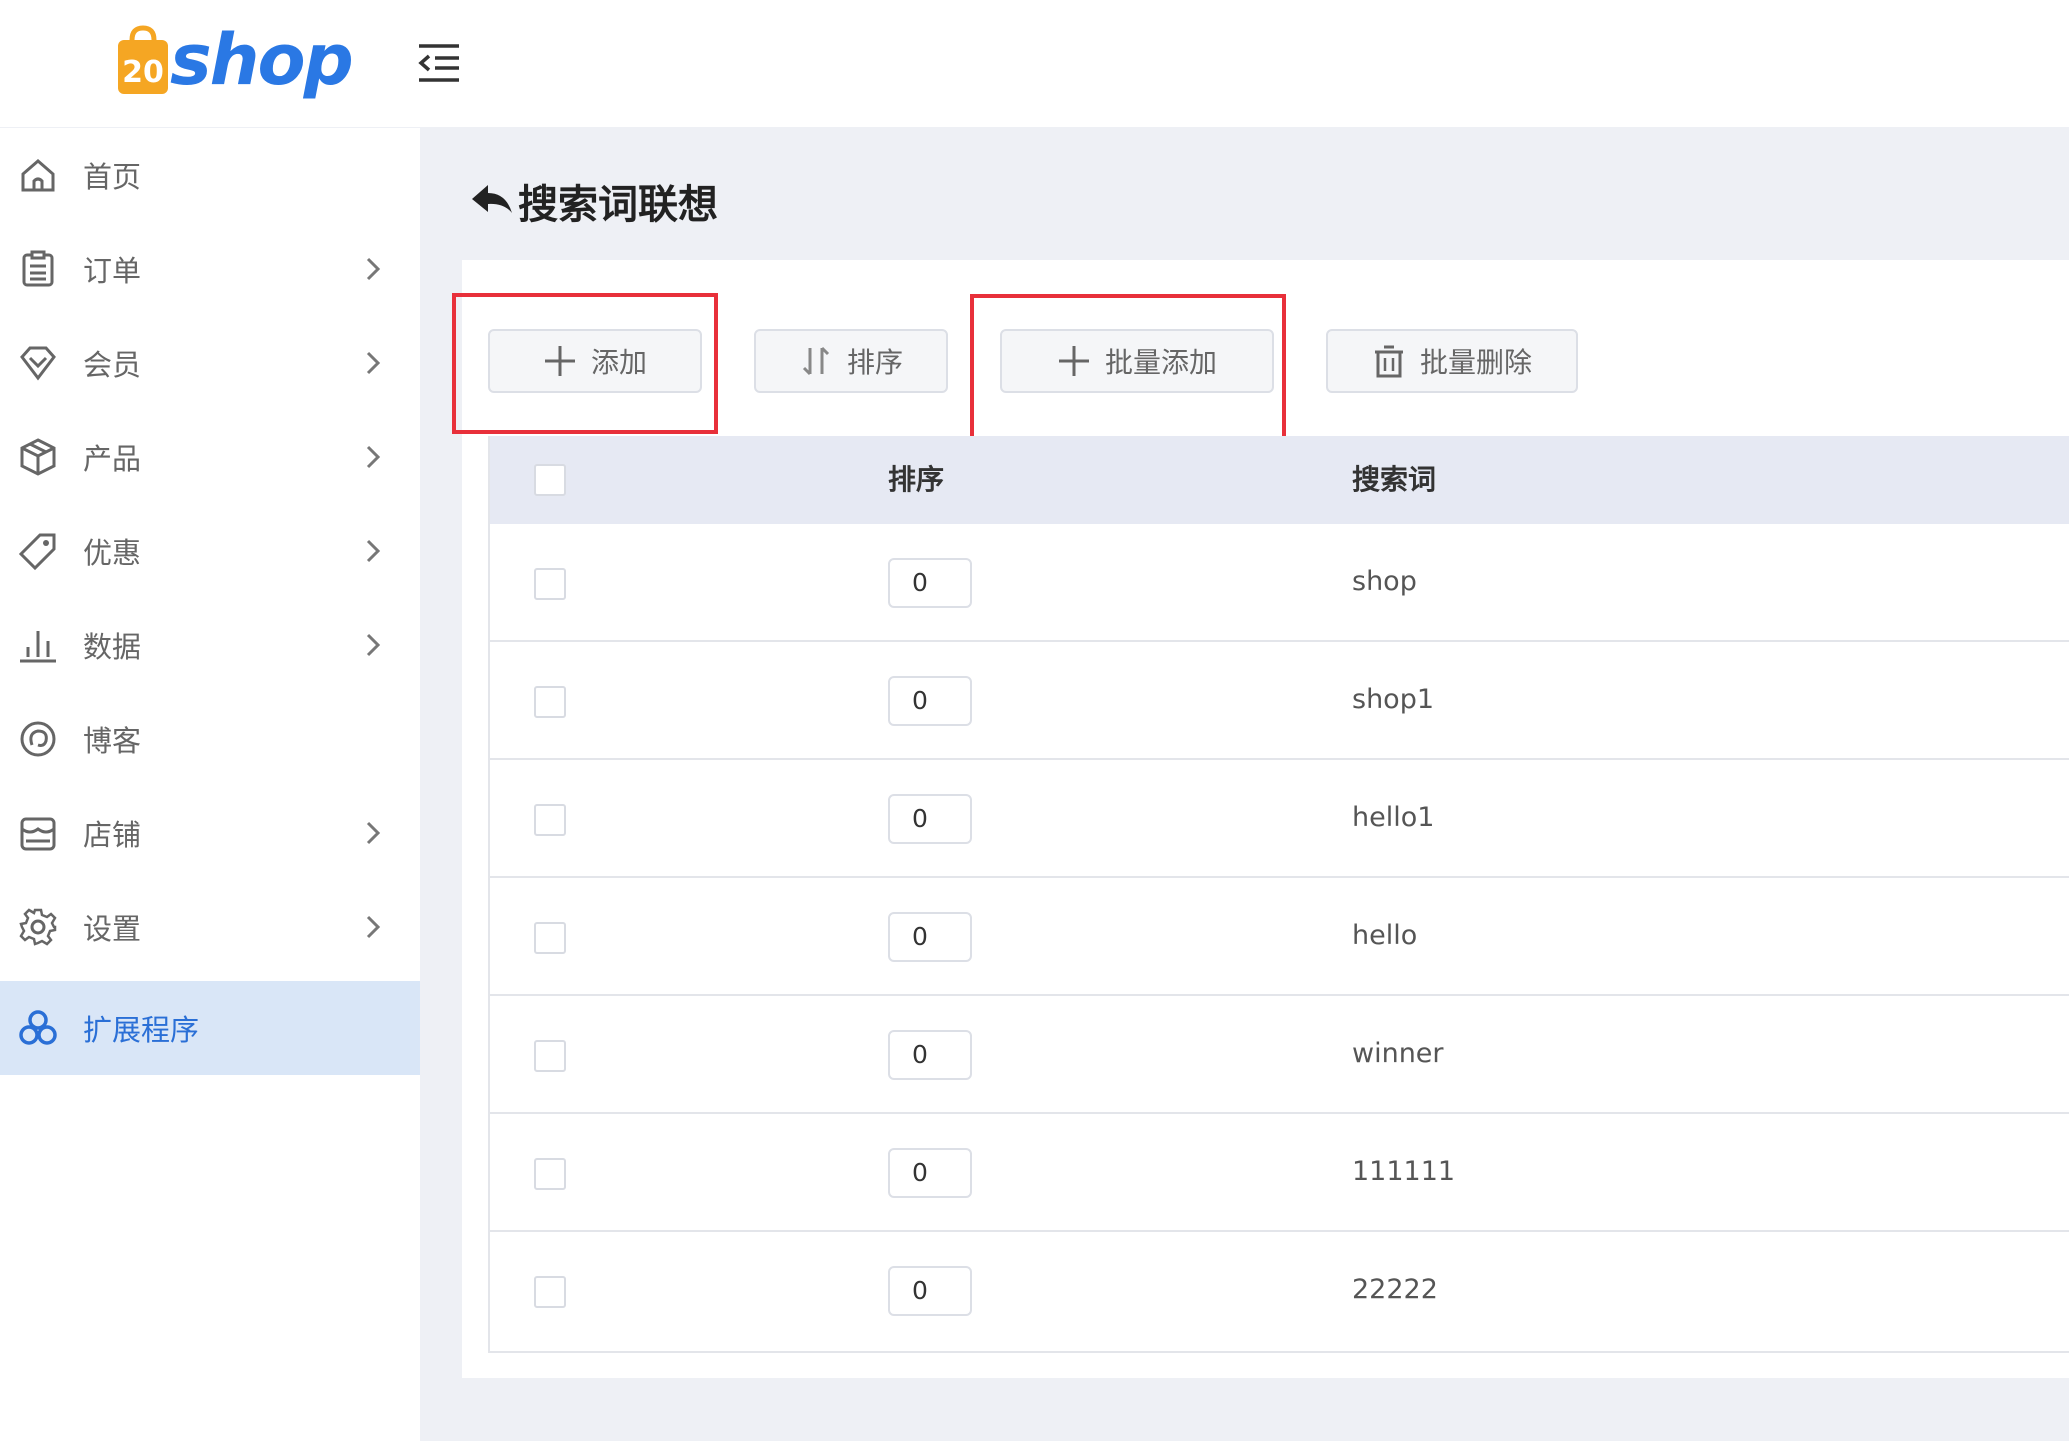 The width and height of the screenshot is (2069, 1441). I want to click on table-row: 0 hello1, so click(1279, 819).